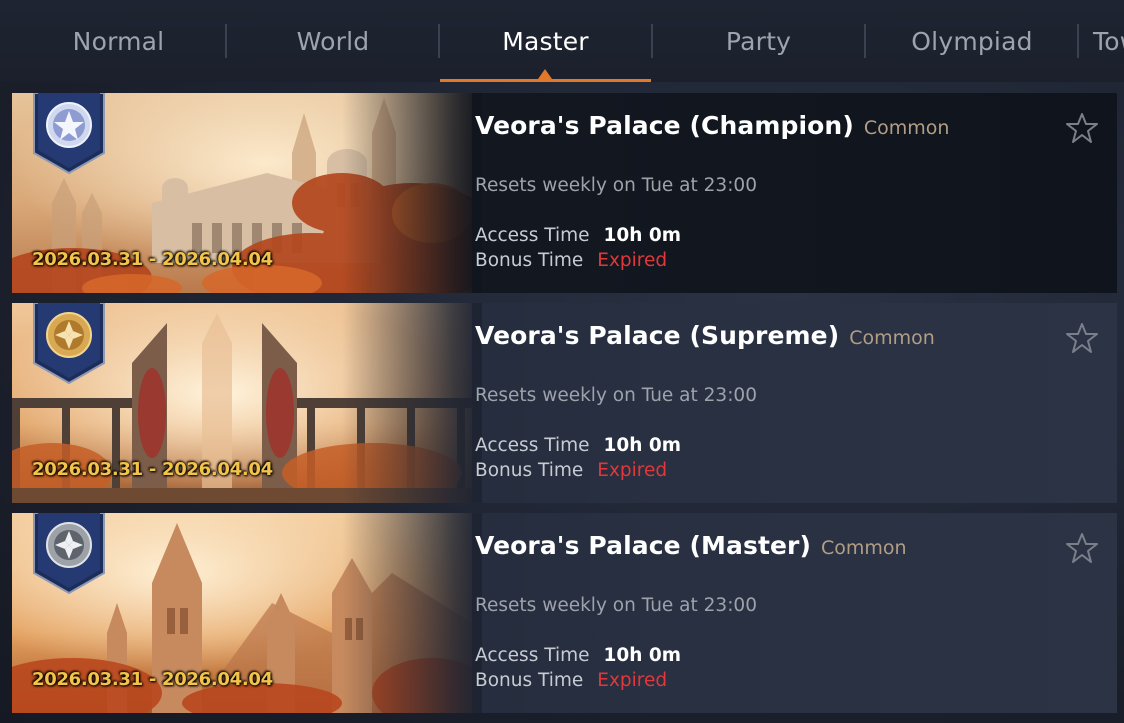 The image size is (1124, 723). What do you see at coordinates (545, 74) in the screenshot?
I see `active-tab-caret` at bounding box center [545, 74].